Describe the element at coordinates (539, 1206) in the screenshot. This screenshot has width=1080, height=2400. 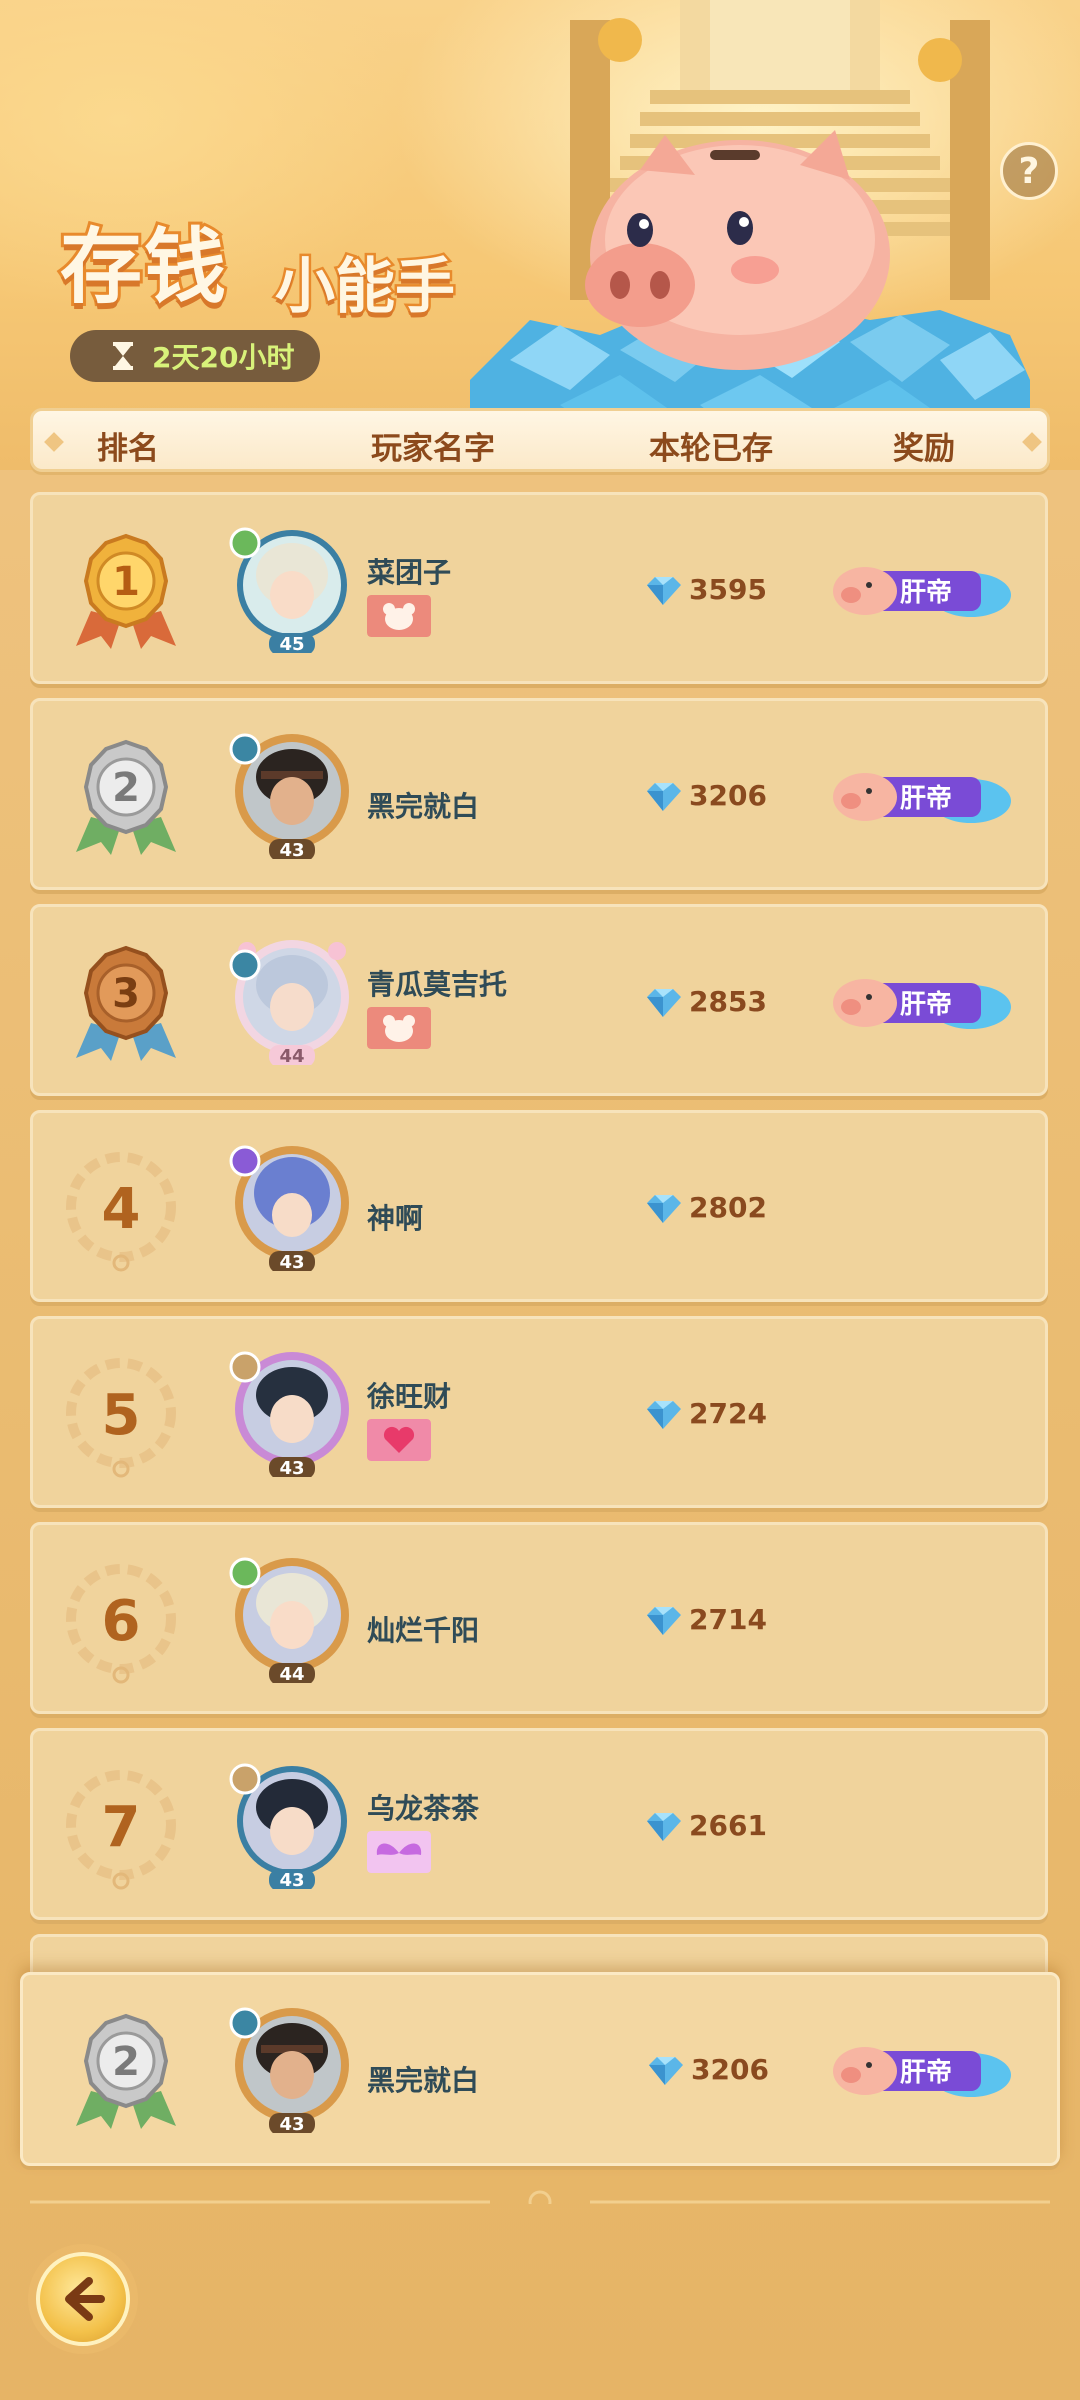
I see `leaderboard-row: 4 43 神啊 2802` at that location.